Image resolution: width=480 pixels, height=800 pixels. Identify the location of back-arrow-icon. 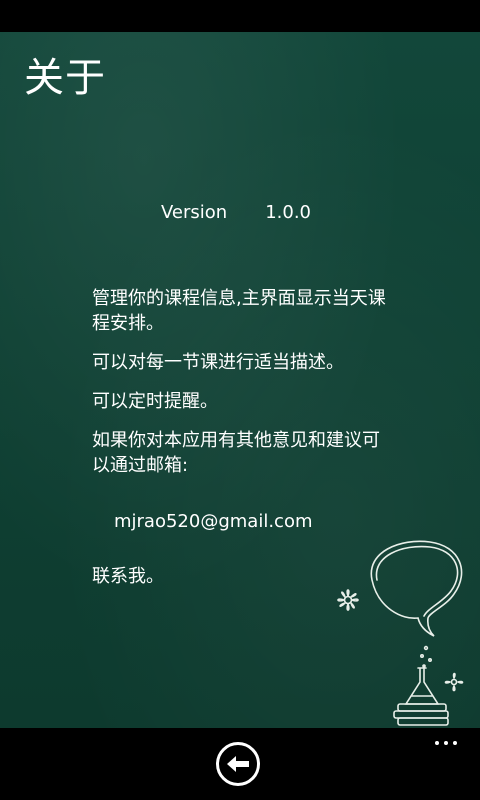
(238, 764).